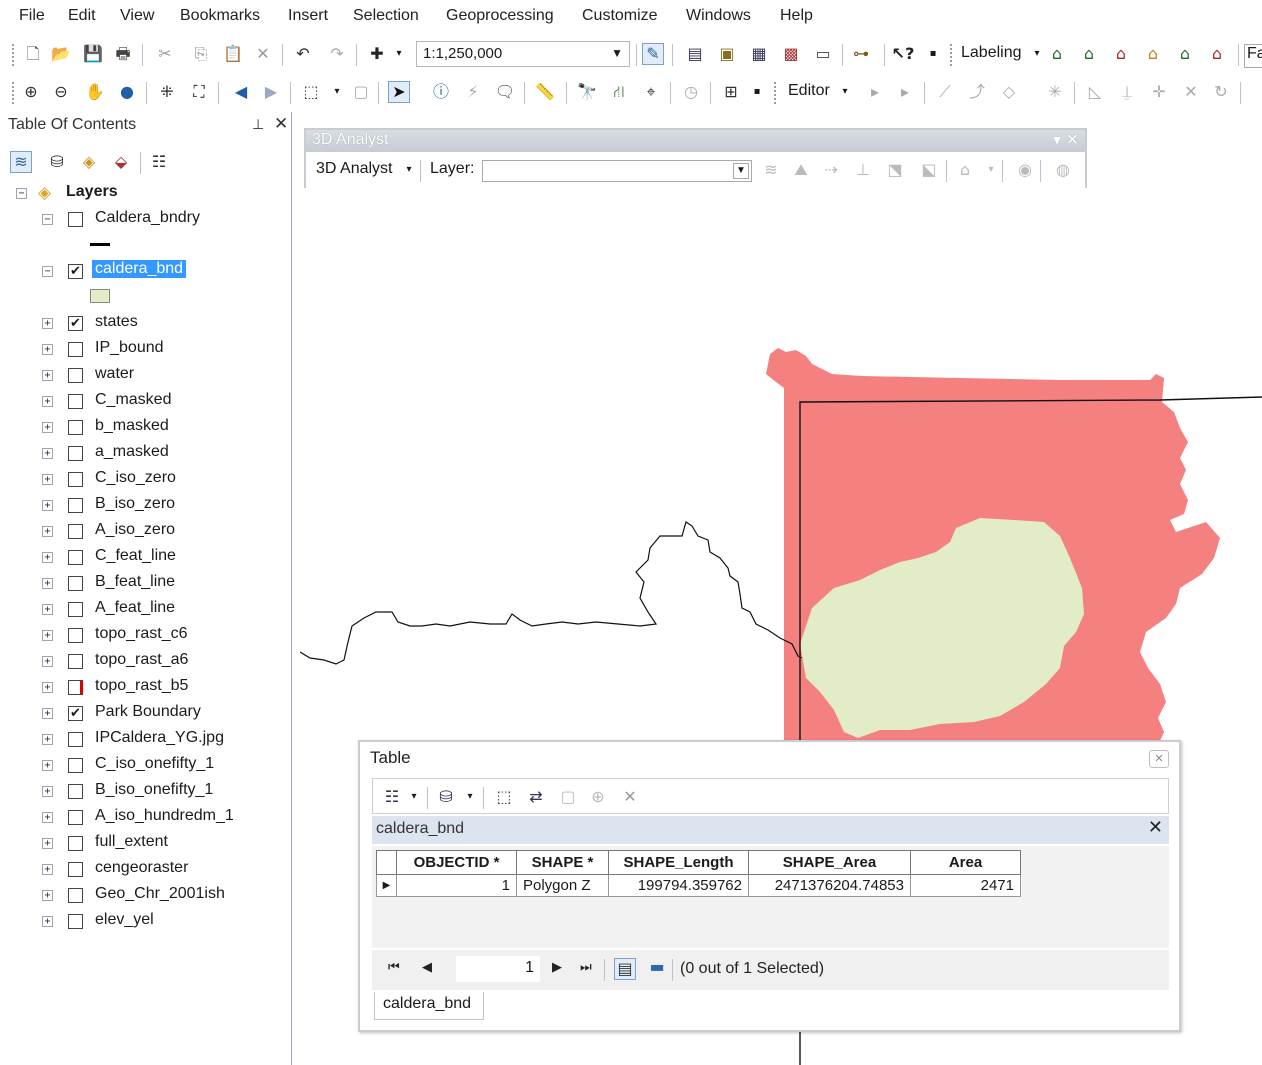  What do you see at coordinates (135, 504) in the screenshot?
I see `layer-name: B_iso_zero` at bounding box center [135, 504].